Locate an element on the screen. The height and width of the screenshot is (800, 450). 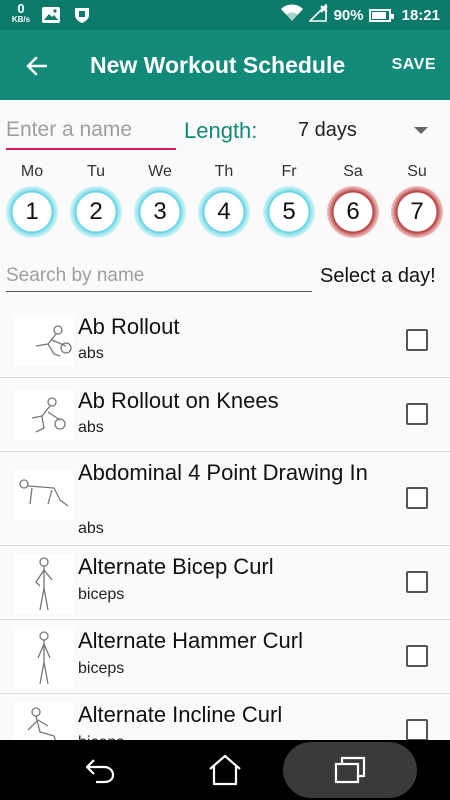
day-tuesday: Tu 2 is located at coordinates (96, 199).